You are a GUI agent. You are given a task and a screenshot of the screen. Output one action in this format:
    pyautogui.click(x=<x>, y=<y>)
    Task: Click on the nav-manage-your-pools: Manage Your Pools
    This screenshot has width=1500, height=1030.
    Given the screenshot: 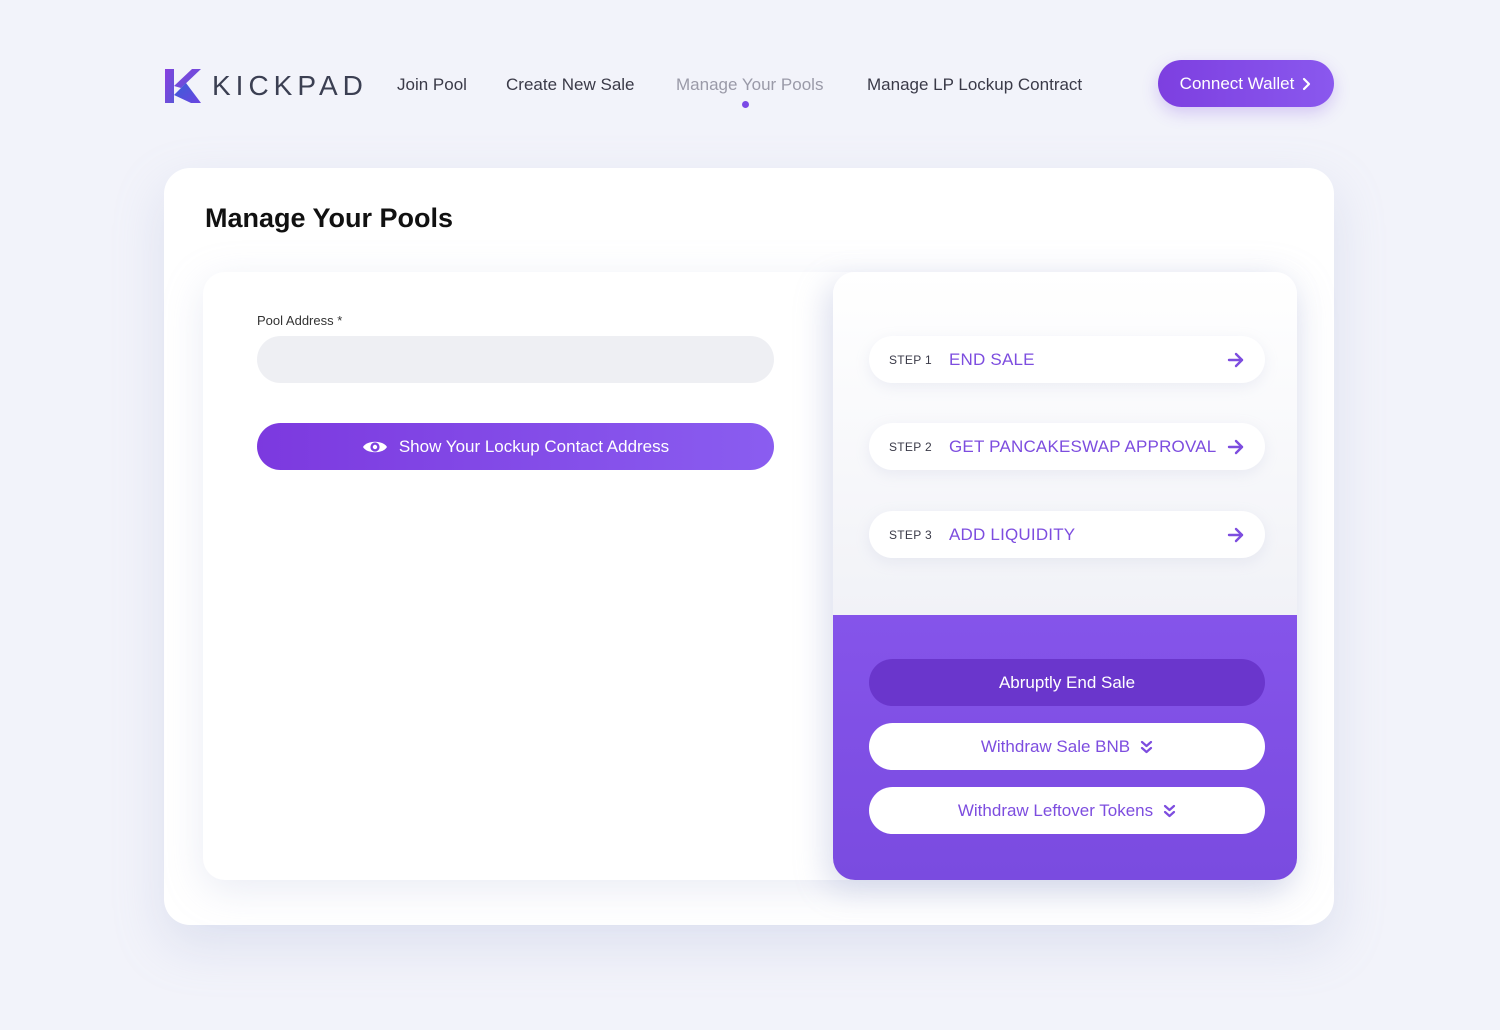 What is the action you would take?
    pyautogui.click(x=749, y=85)
    